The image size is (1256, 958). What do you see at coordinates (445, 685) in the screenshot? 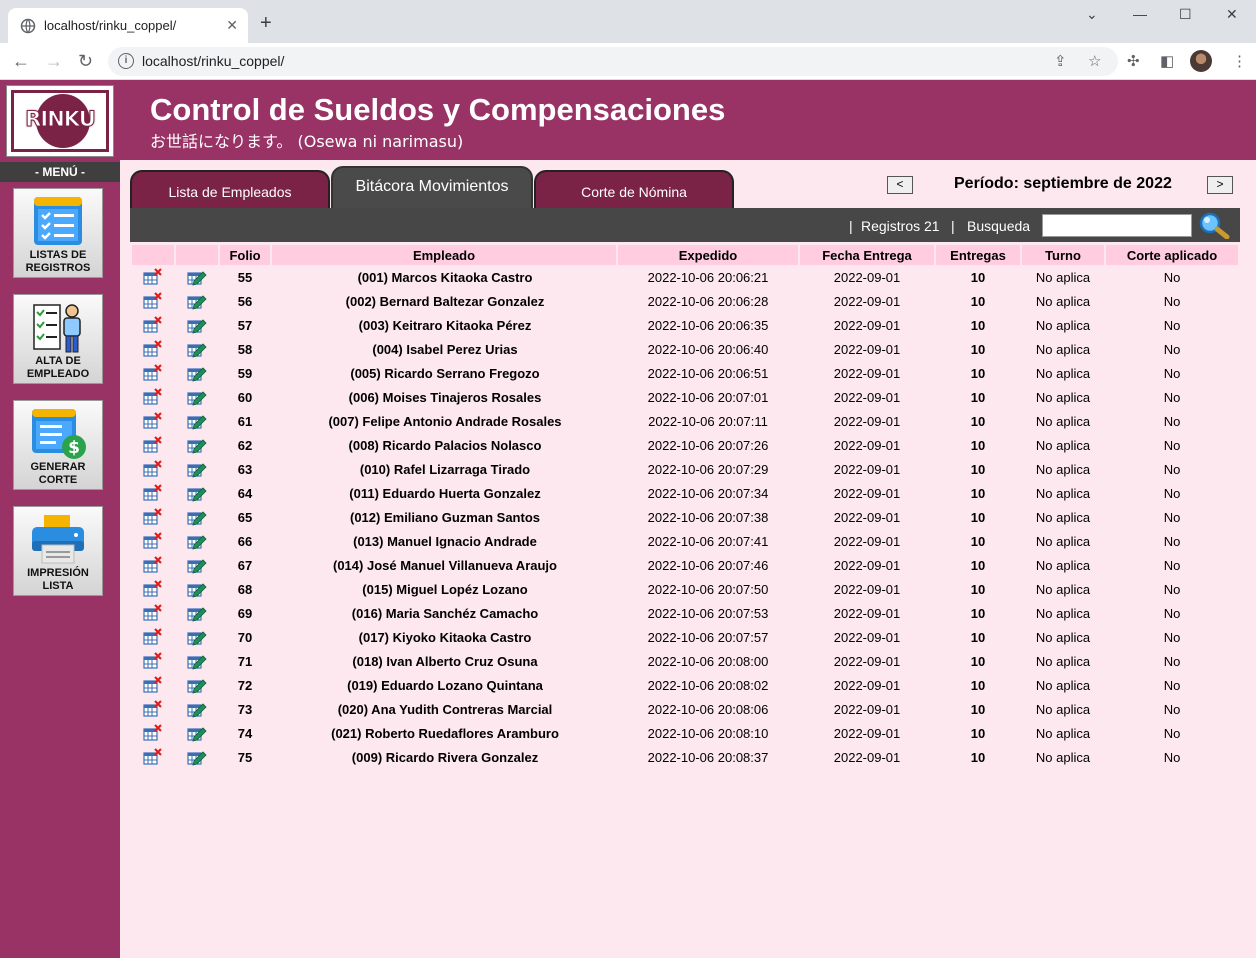
I see `cell-empleado: (019) Eduardo Lozano Quintana` at bounding box center [445, 685].